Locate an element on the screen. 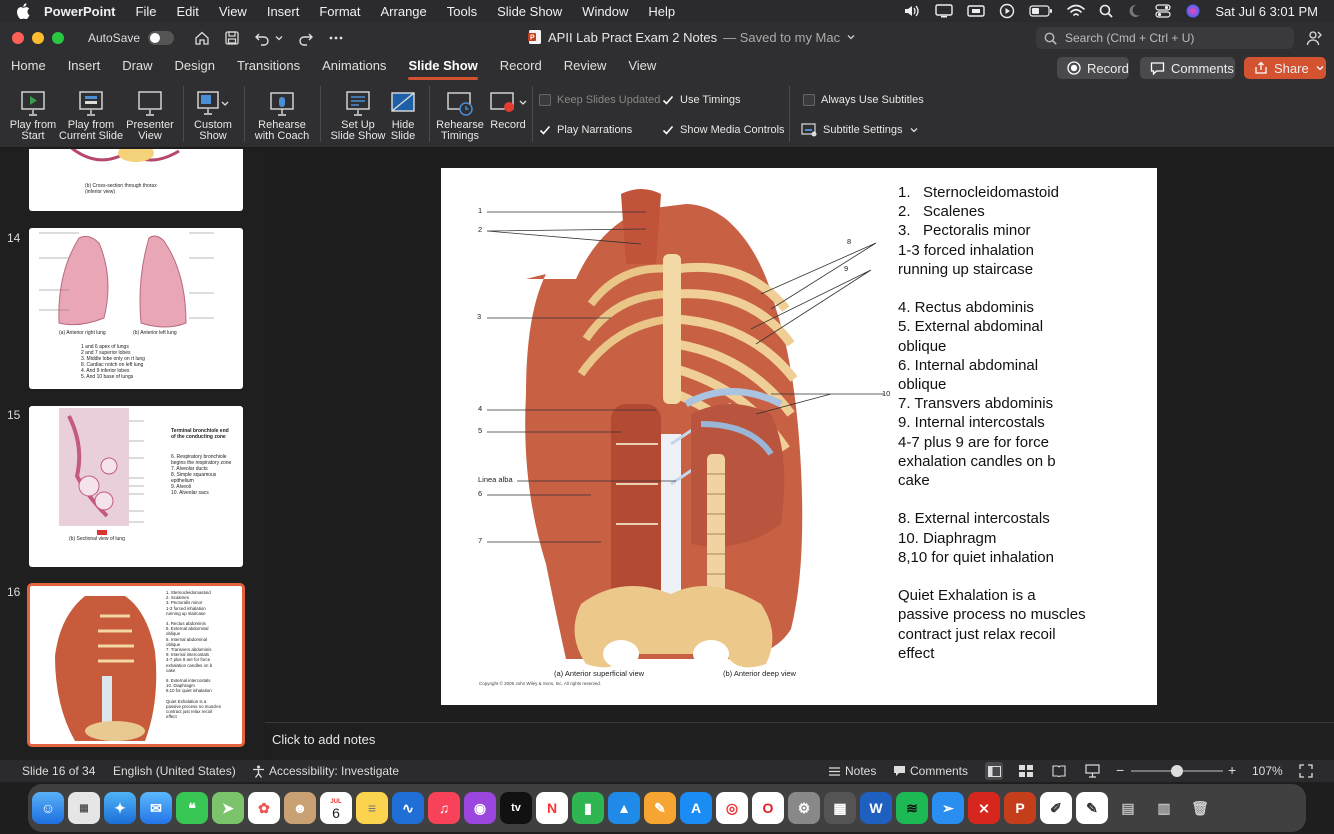 The width and height of the screenshot is (1334, 834). share-people-icon is located at coordinates (1315, 38).